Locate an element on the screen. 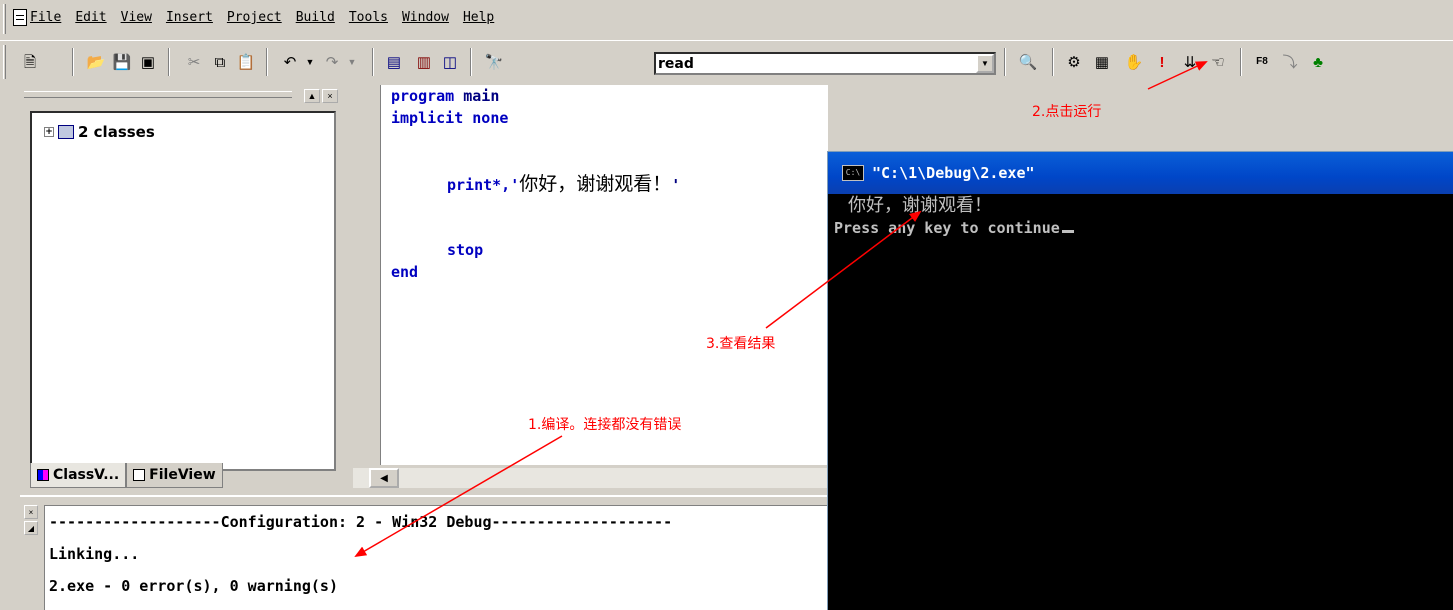 The height and width of the screenshot is (610, 1453). find-icon: 🔍 is located at coordinates (1028, 62).